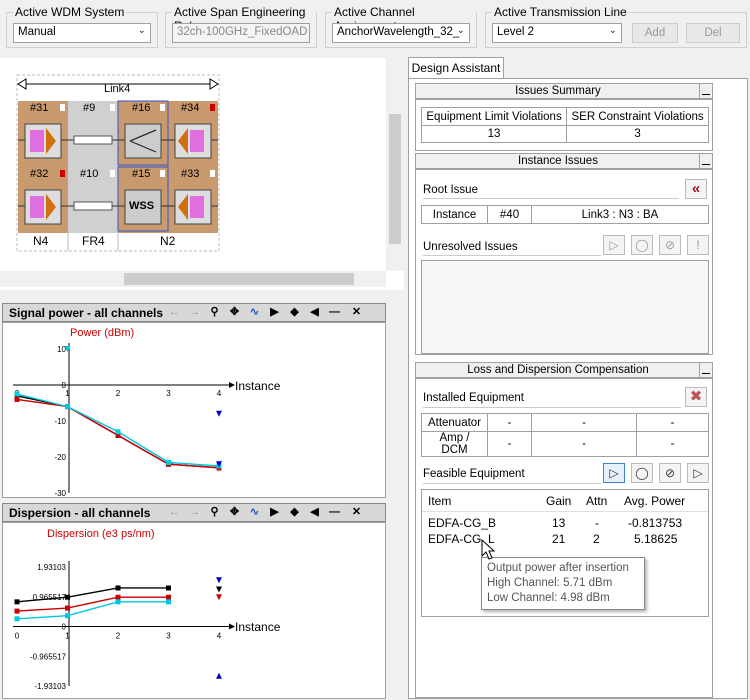 The image size is (750, 700). I want to click on wdm-group: Active WDM System Manual ⌄, so click(82, 26).